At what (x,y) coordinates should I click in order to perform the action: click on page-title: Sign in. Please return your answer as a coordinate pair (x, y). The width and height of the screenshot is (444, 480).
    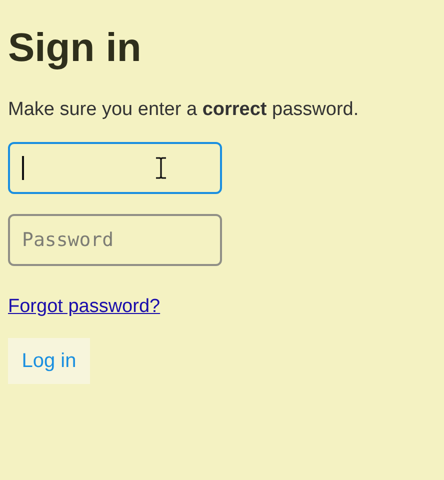
    Looking at the image, I should click on (75, 48).